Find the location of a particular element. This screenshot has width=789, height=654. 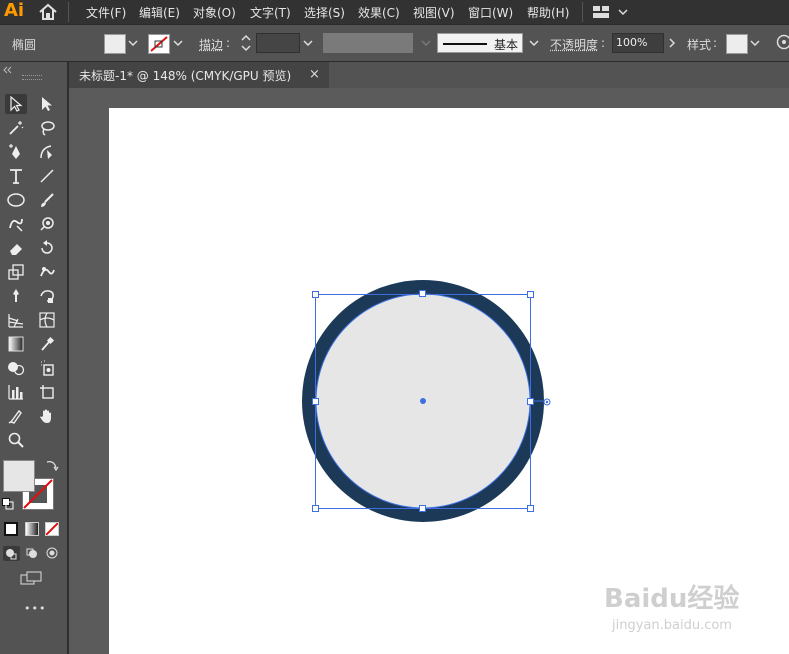

center-point is located at coordinates (423, 401).